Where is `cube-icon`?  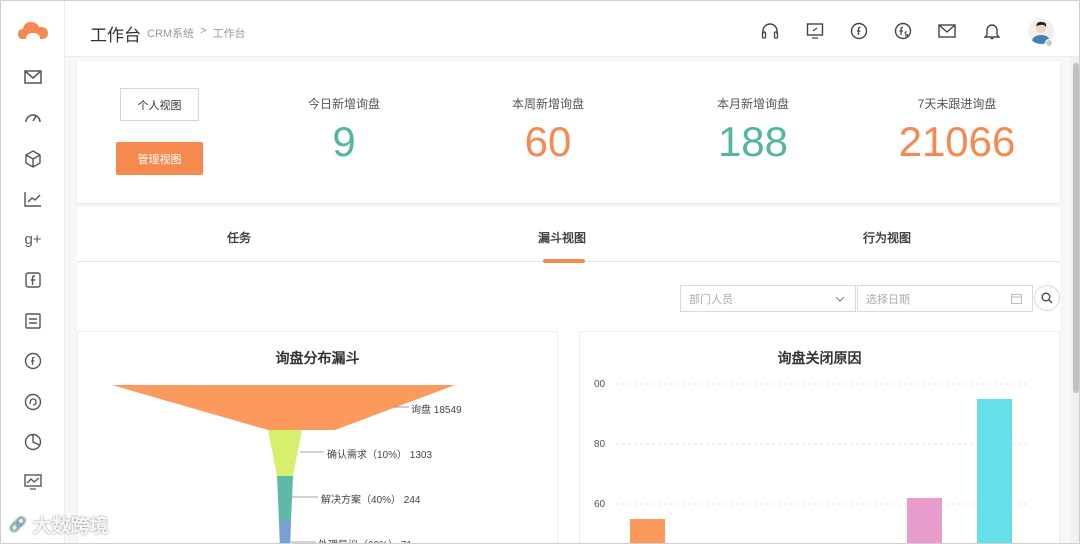 cube-icon is located at coordinates (33, 159).